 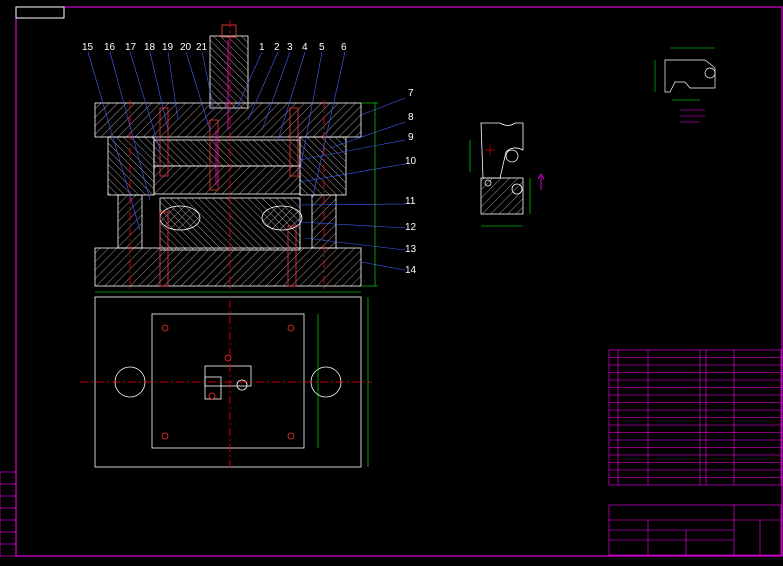 I want to click on callout-19: 19, so click(x=168, y=47).